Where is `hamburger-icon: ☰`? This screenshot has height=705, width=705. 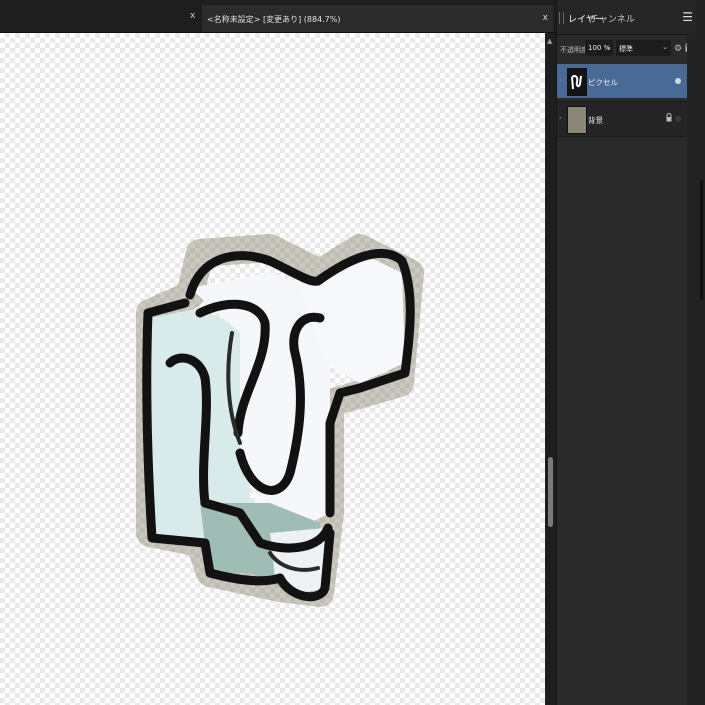
hamburger-icon: ☰ is located at coordinates (687, 17).